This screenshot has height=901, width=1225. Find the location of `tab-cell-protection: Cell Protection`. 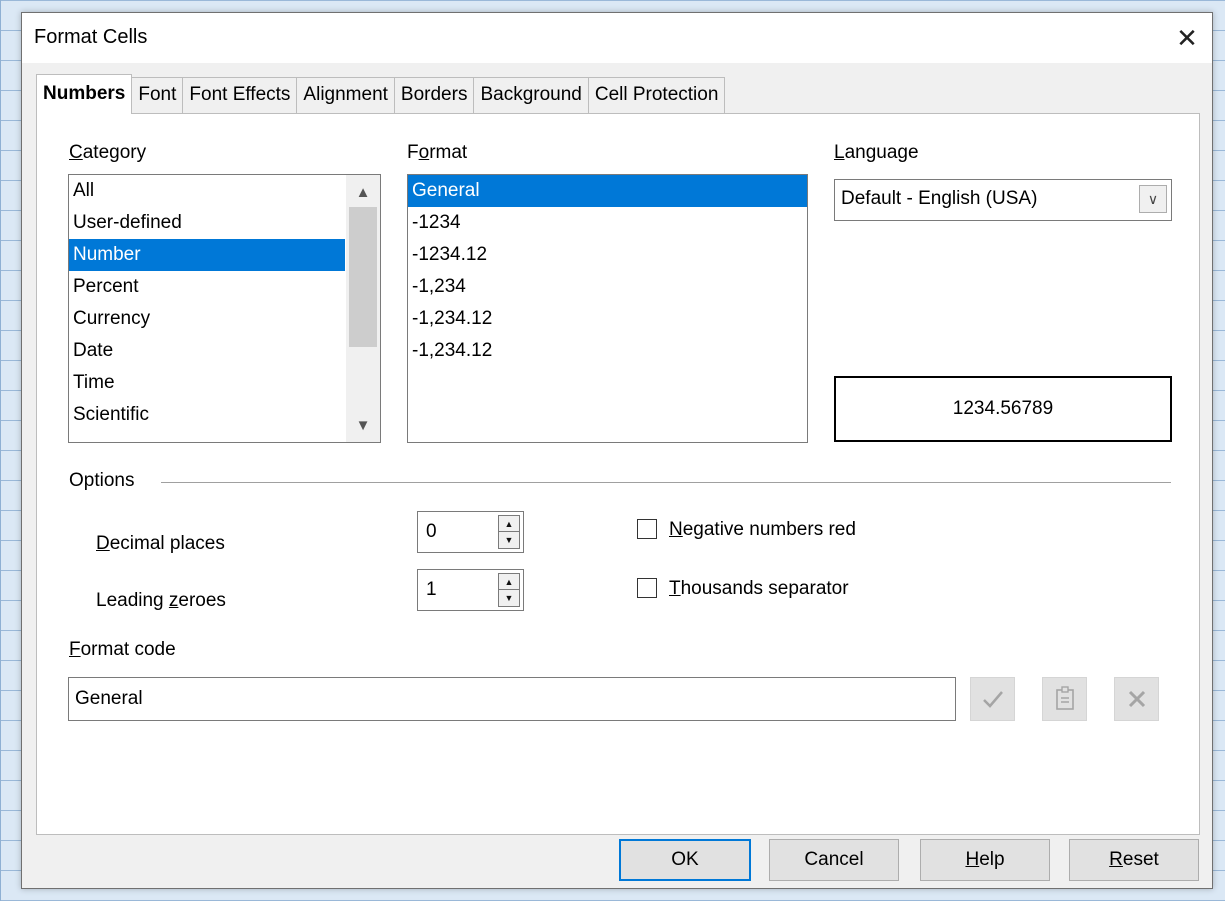

tab-cell-protection: Cell Protection is located at coordinates (657, 95).